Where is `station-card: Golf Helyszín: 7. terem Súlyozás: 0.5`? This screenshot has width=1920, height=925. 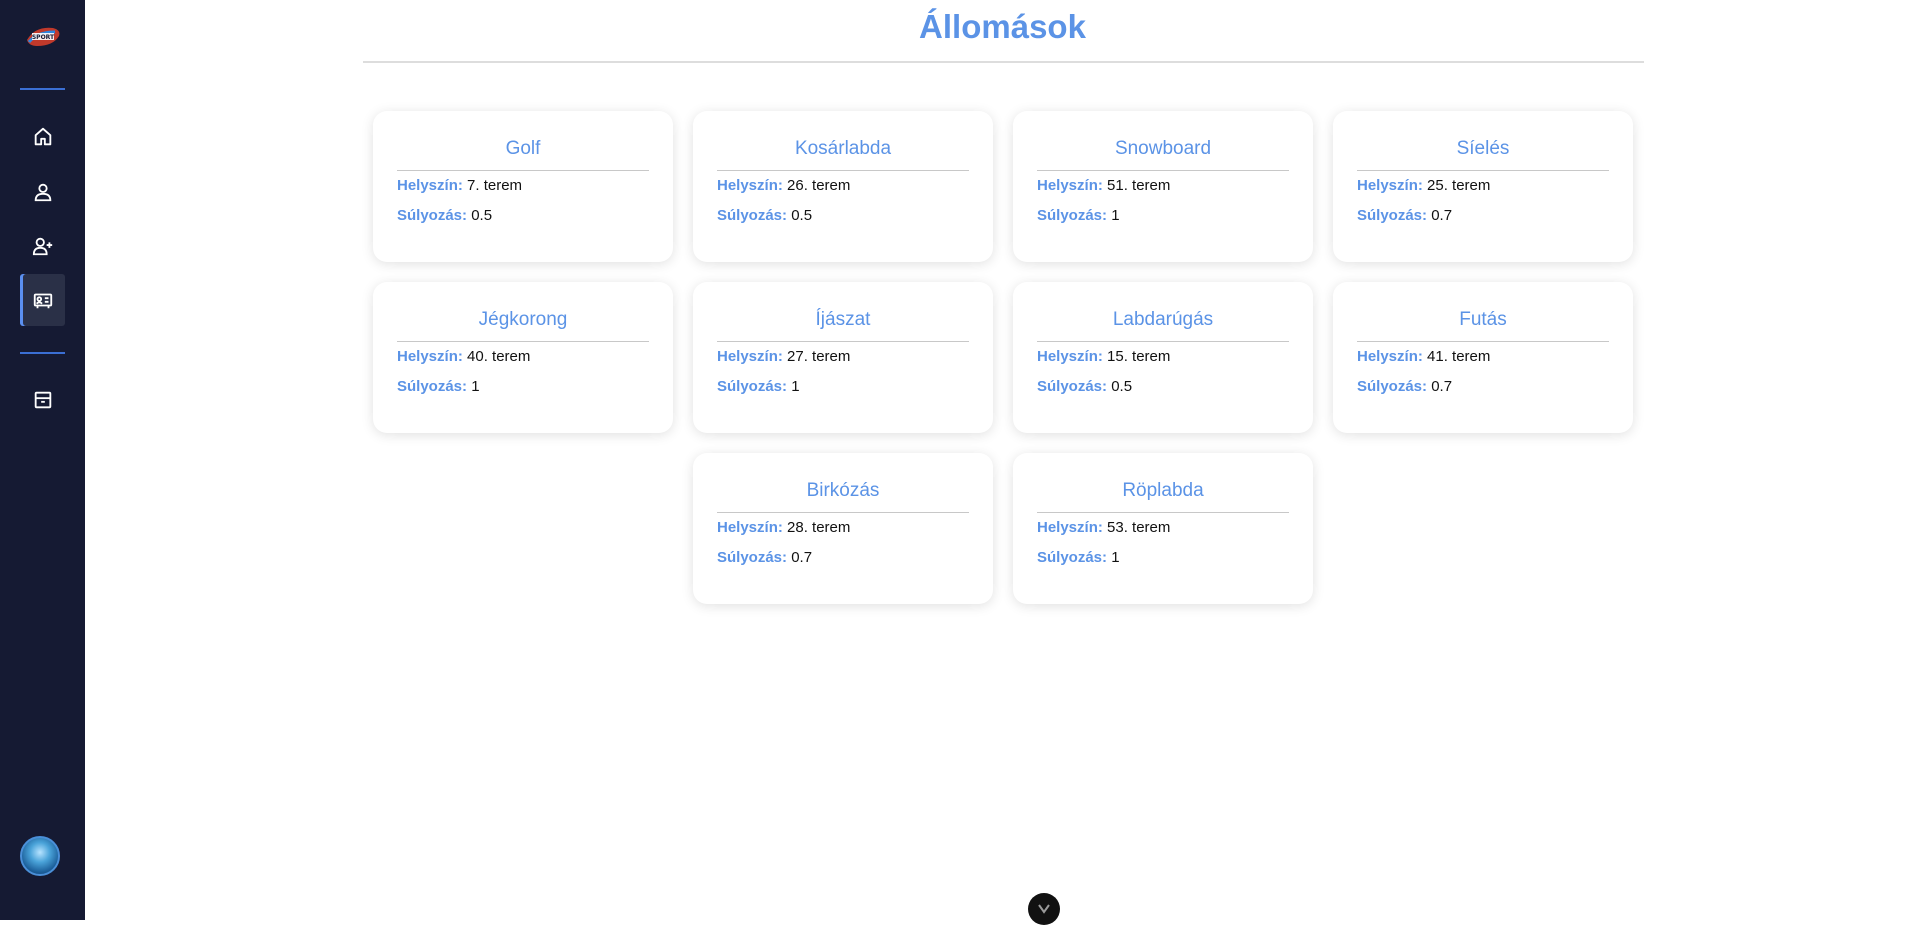 station-card: Golf Helyszín: 7. terem Súlyozás: 0.5 is located at coordinates (523, 186).